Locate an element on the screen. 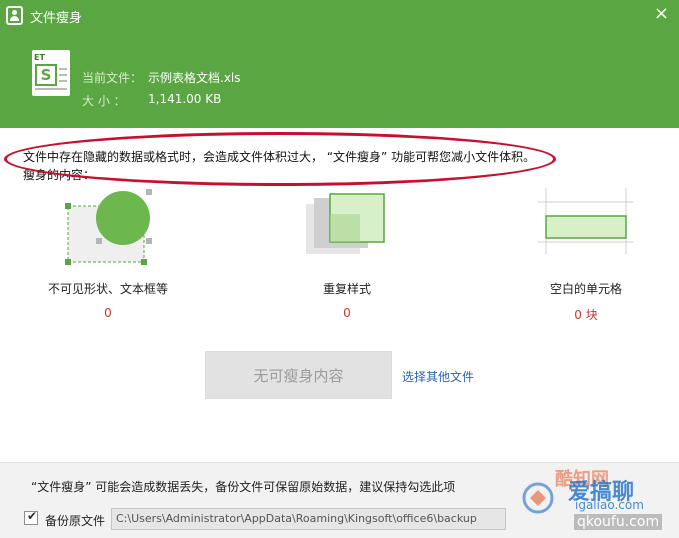 This screenshot has height=538, width=679. item-count-blank-cells: 0 块 is located at coordinates (586, 315).